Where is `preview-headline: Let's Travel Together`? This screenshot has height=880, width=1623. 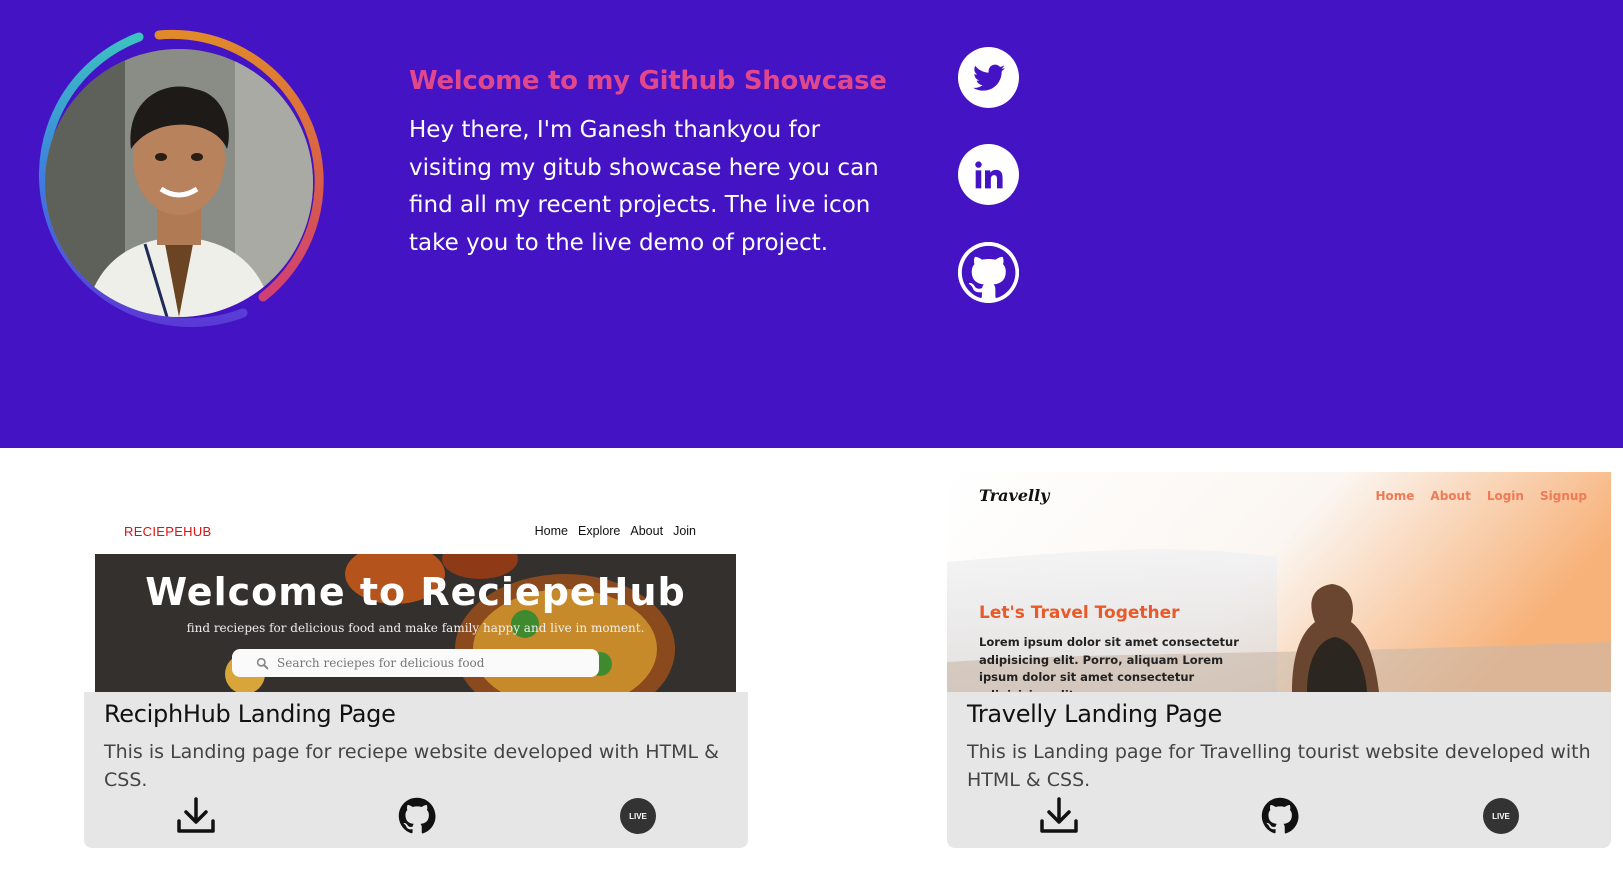 preview-headline: Let's Travel Together is located at coordinates (1079, 613).